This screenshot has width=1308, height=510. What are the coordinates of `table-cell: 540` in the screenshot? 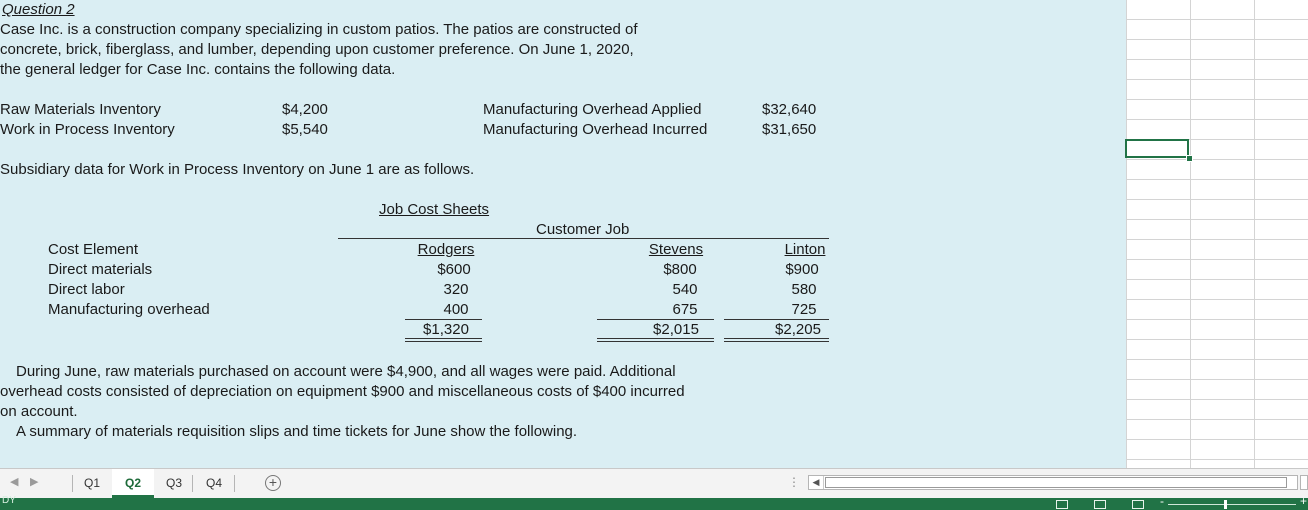 It's located at (685, 289).